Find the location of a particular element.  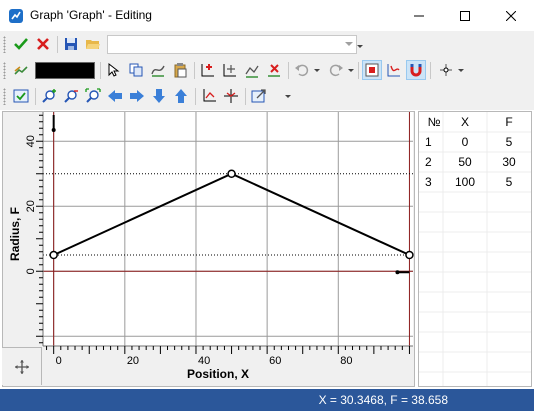

table-row: 1 0 5 is located at coordinates (475, 142).